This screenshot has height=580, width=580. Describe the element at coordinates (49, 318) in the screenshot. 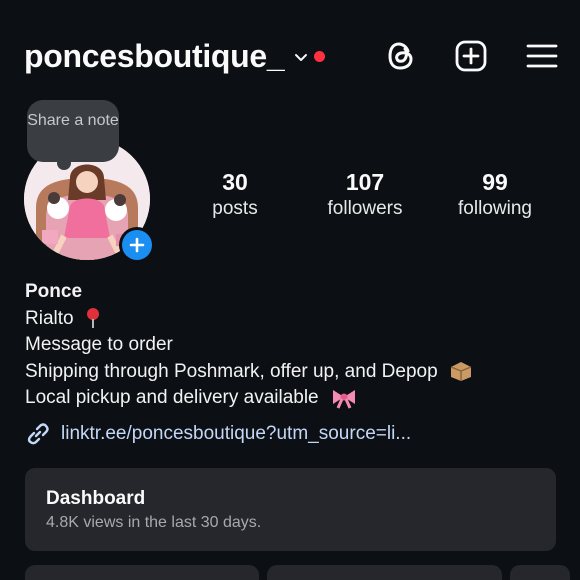

I see `bio-location: Rialto` at that location.